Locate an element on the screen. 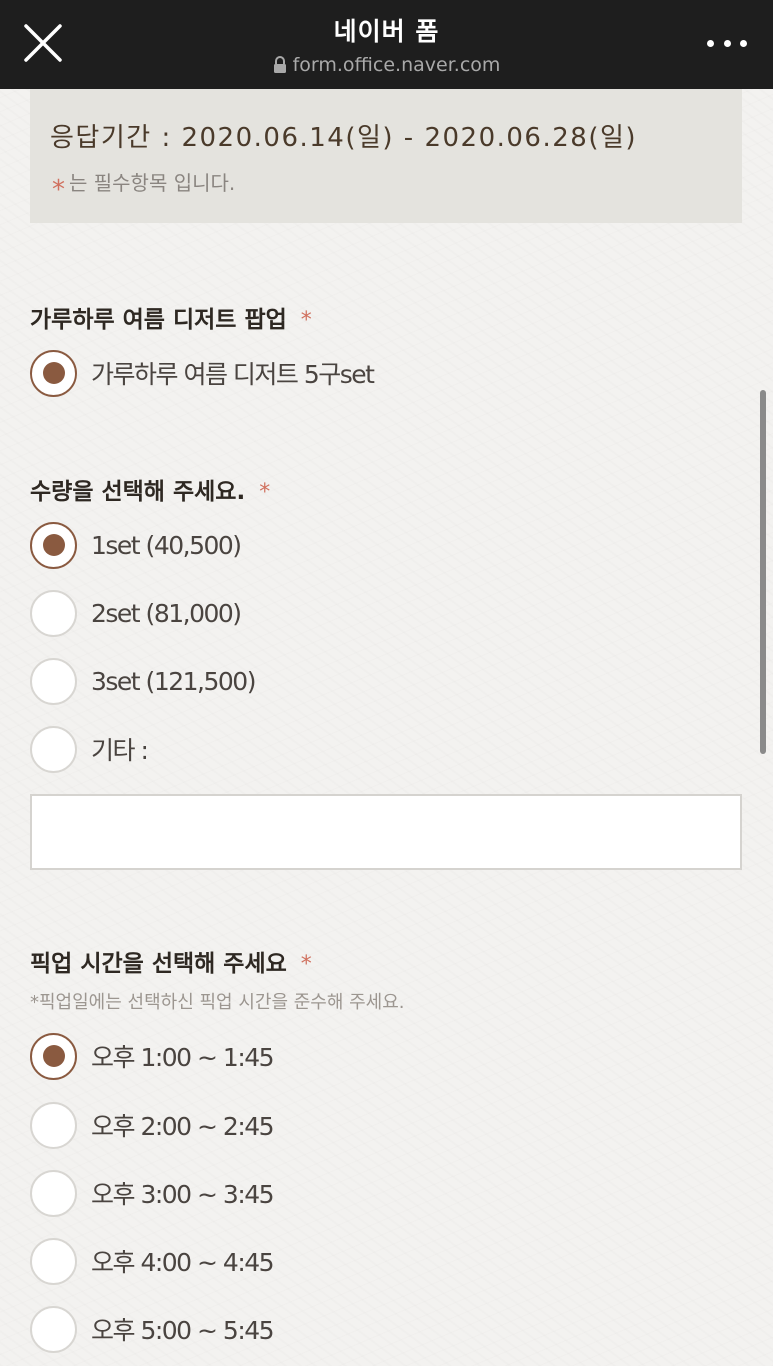  question-text: 가루하루 여름 디저트 팝업 is located at coordinates (158, 320).